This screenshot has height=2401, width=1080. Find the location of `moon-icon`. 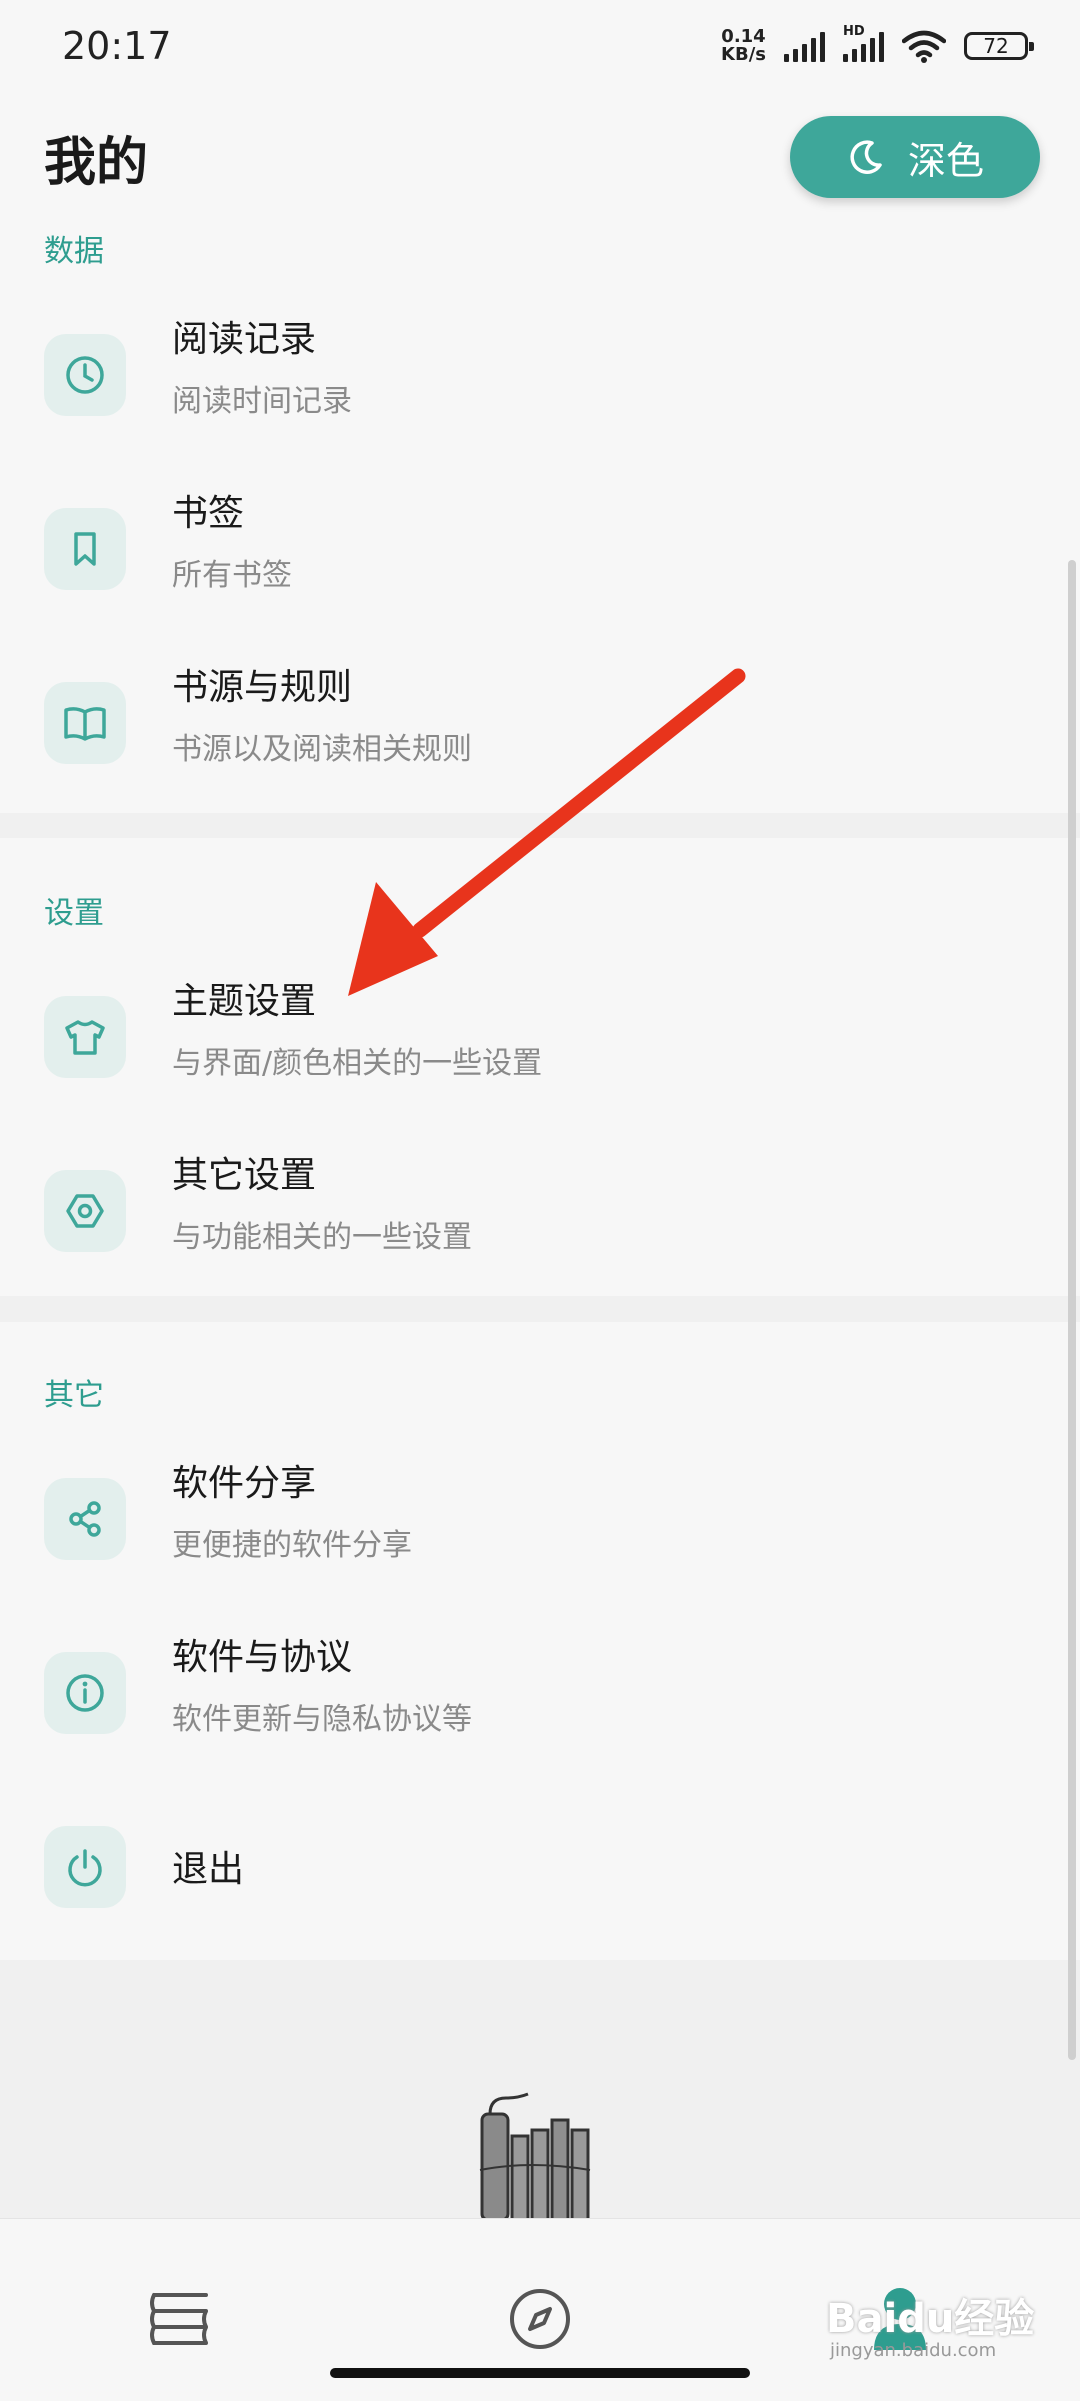

moon-icon is located at coordinates (866, 157).